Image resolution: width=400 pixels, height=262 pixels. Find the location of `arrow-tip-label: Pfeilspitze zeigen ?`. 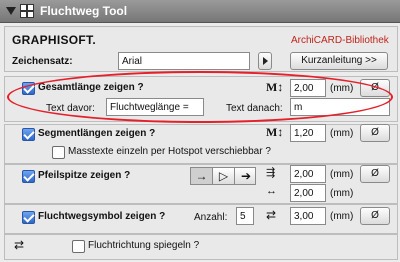

arrow-tip-label: Pfeilspitze zeigen ? is located at coordinates (84, 175).